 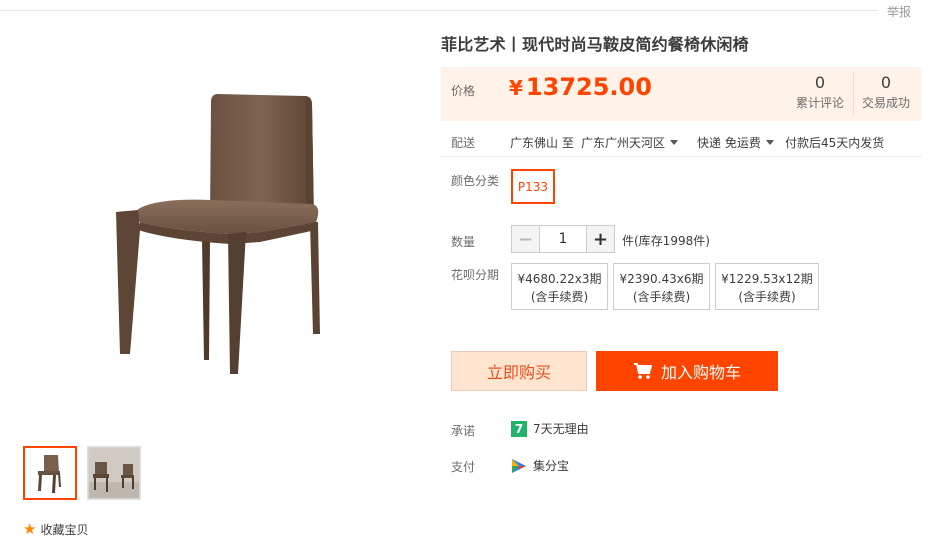 What do you see at coordinates (551, 466) in the screenshot?
I see `payment-text: 集分宝` at bounding box center [551, 466].